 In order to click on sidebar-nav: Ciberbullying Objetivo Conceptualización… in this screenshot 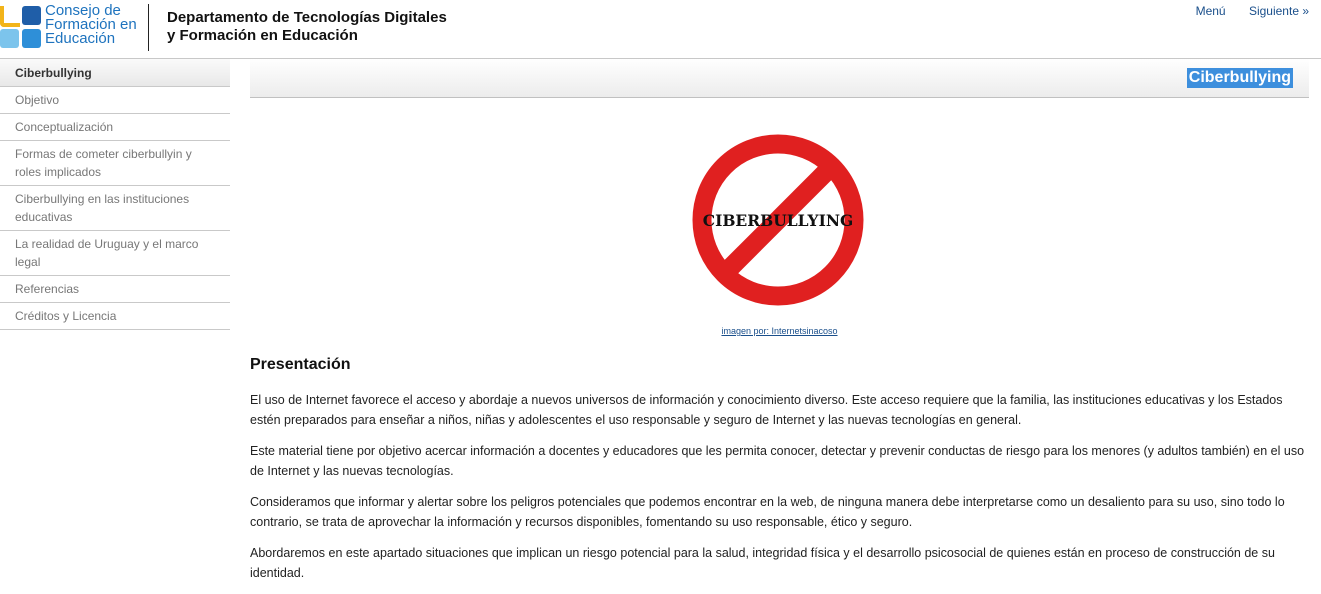, I will do `click(115, 194)`.